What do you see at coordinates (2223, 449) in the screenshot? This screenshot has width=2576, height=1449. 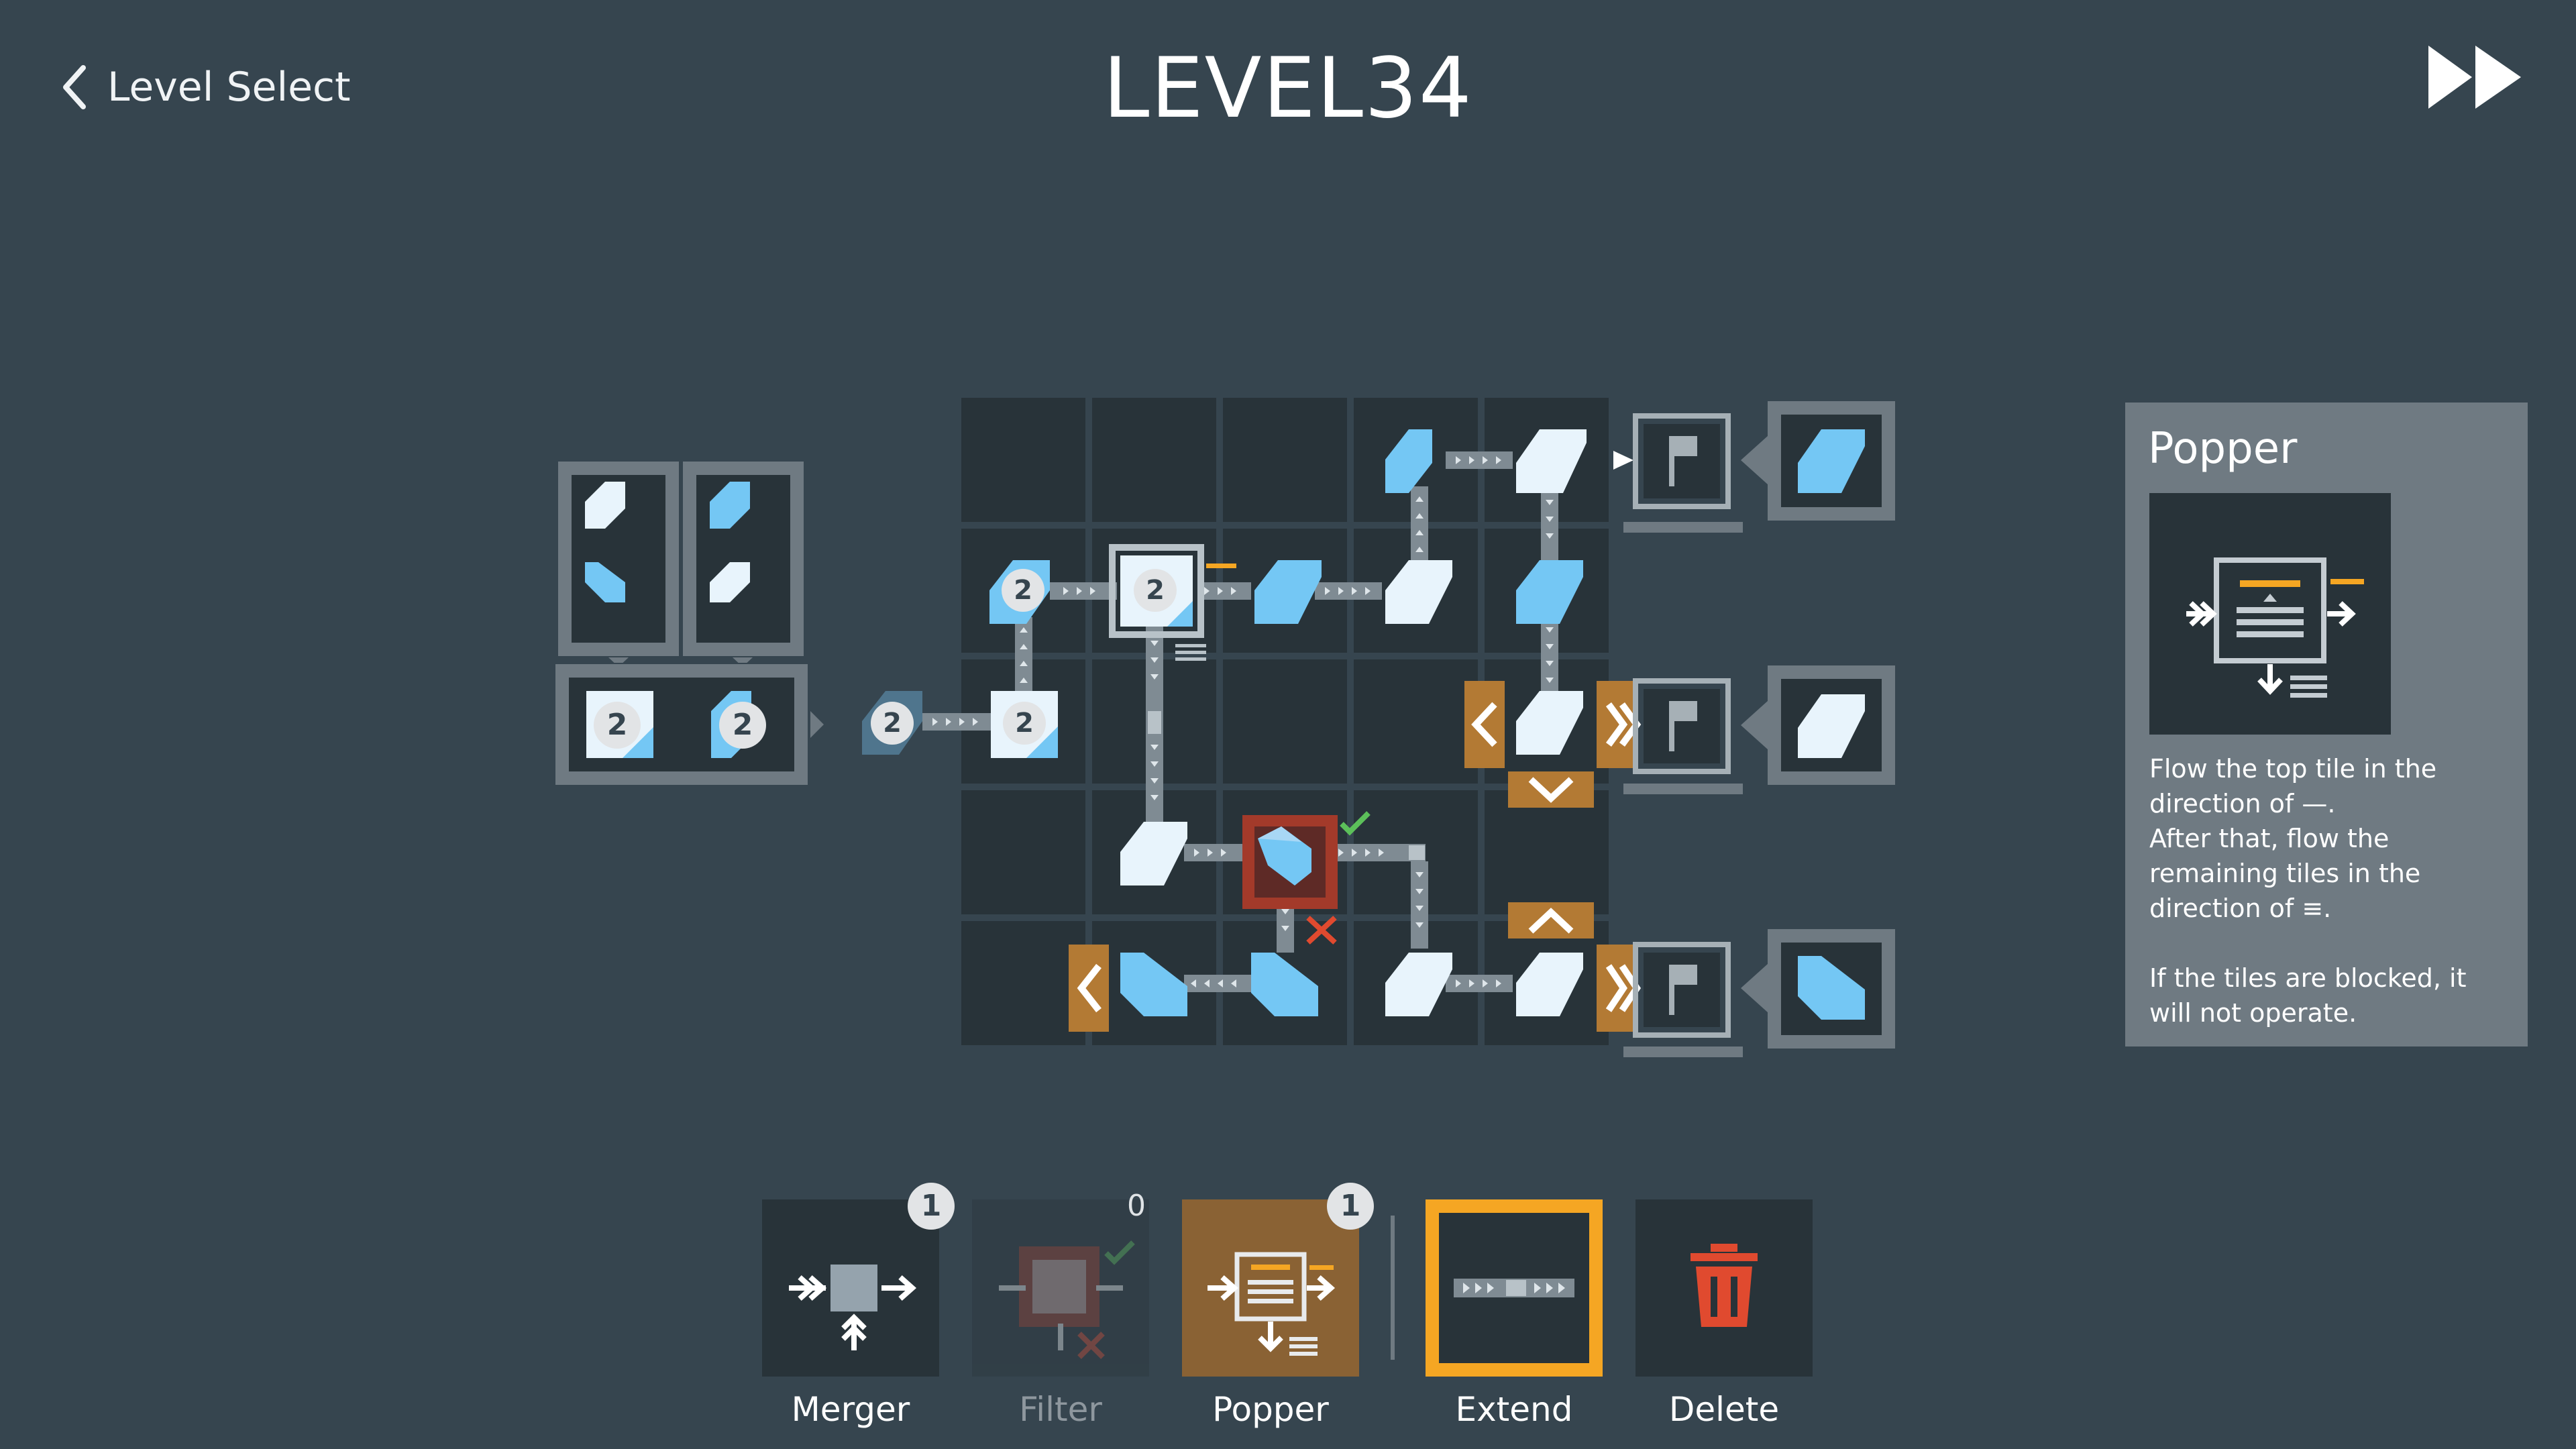 I see `info-panel-title: Popper` at bounding box center [2223, 449].